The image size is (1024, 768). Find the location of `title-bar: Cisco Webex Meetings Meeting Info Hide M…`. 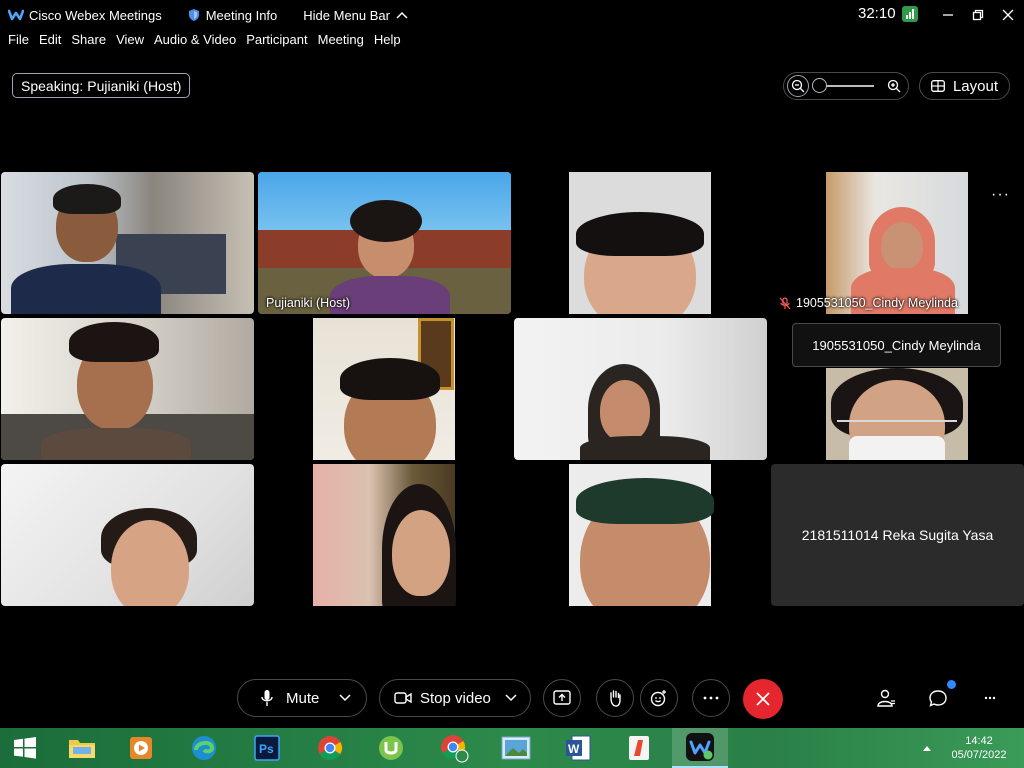

title-bar: Cisco Webex Meetings Meeting Info Hide M… is located at coordinates (512, 15).